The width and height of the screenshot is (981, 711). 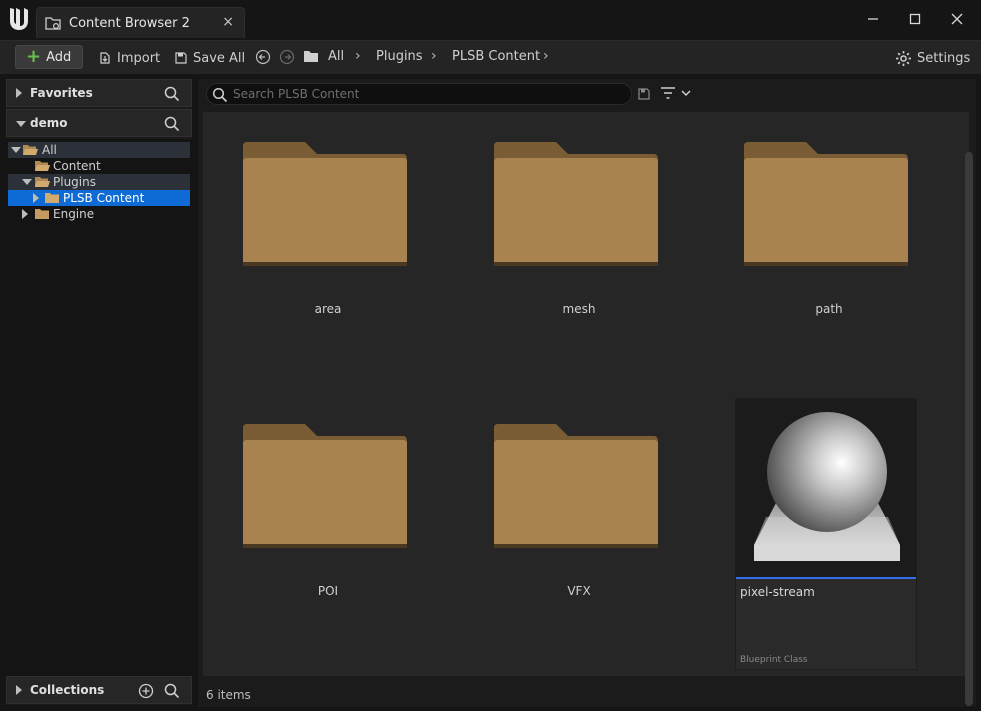 I want to click on close-window-button, so click(x=957, y=20).